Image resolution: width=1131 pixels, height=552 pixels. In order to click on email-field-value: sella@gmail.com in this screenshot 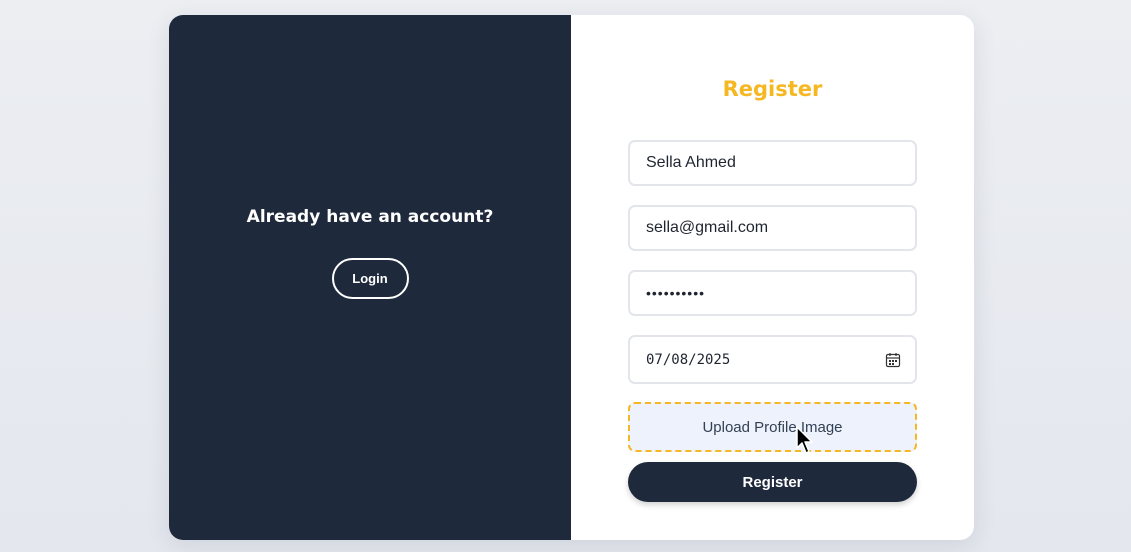, I will do `click(707, 227)`.